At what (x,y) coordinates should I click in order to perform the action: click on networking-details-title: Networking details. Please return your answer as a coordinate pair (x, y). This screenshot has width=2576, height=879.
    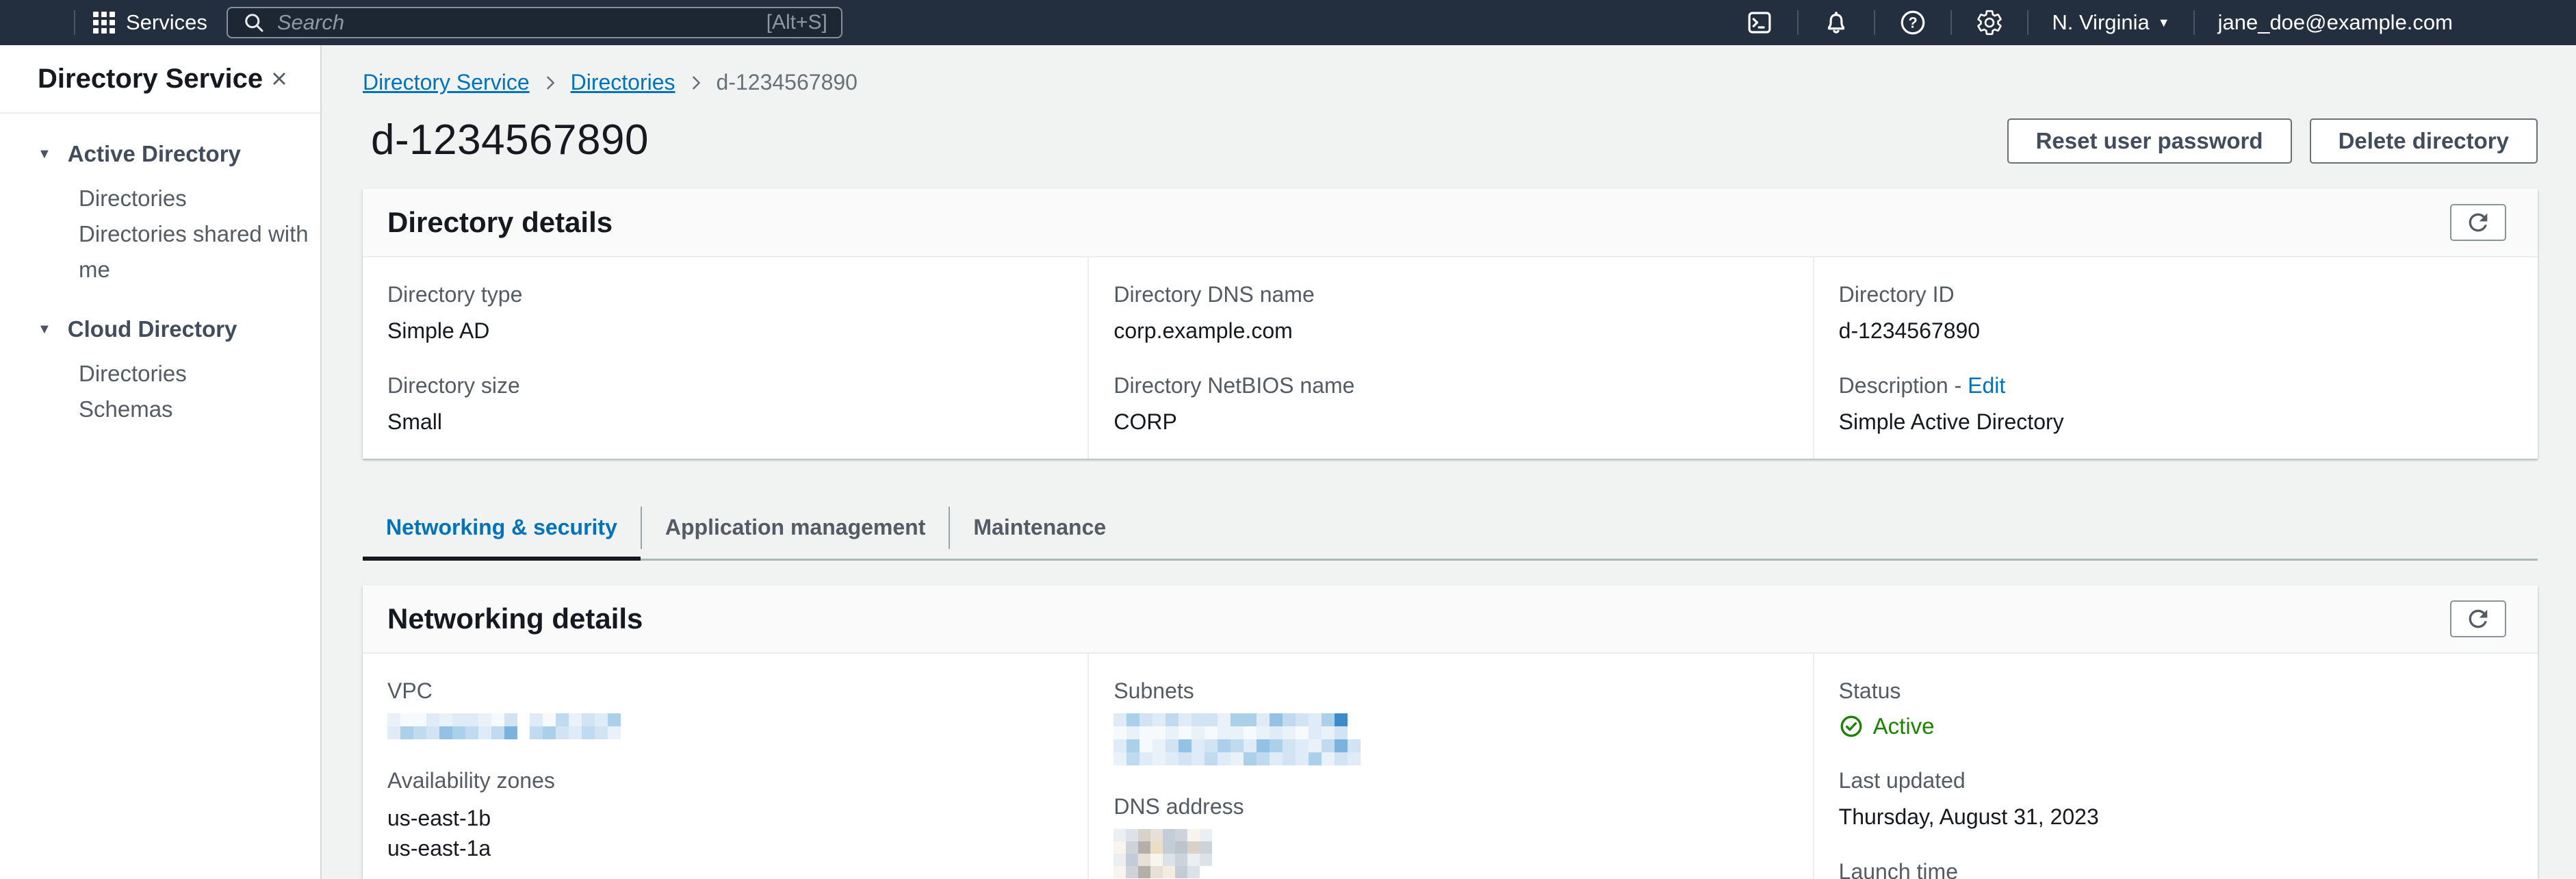
    Looking at the image, I should click on (515, 618).